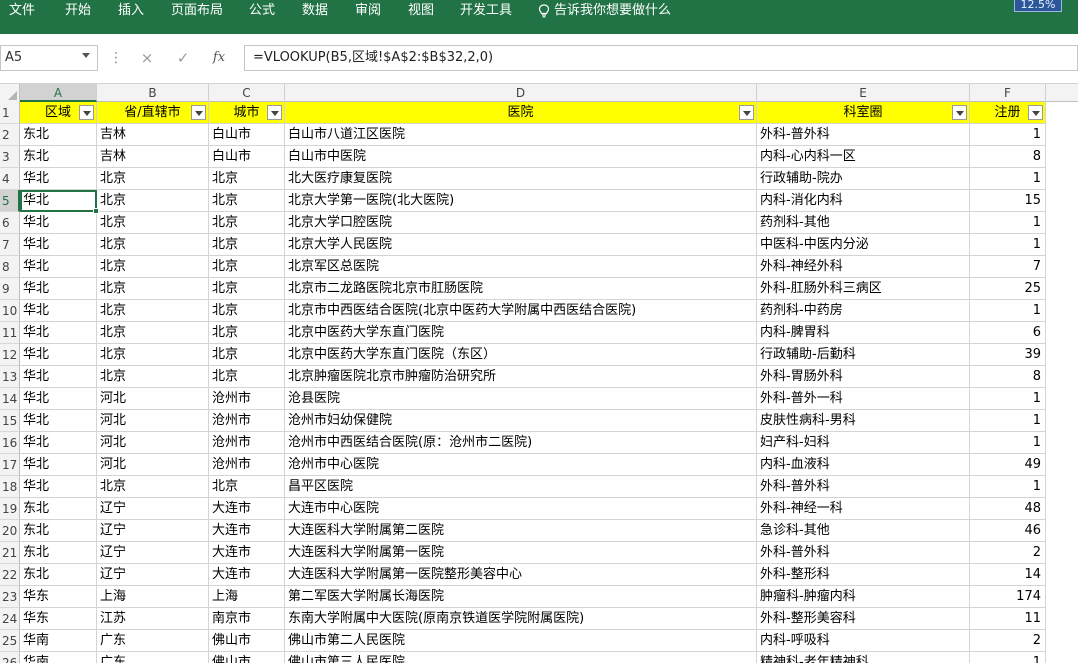  I want to click on row-header: 7, so click(10, 245).